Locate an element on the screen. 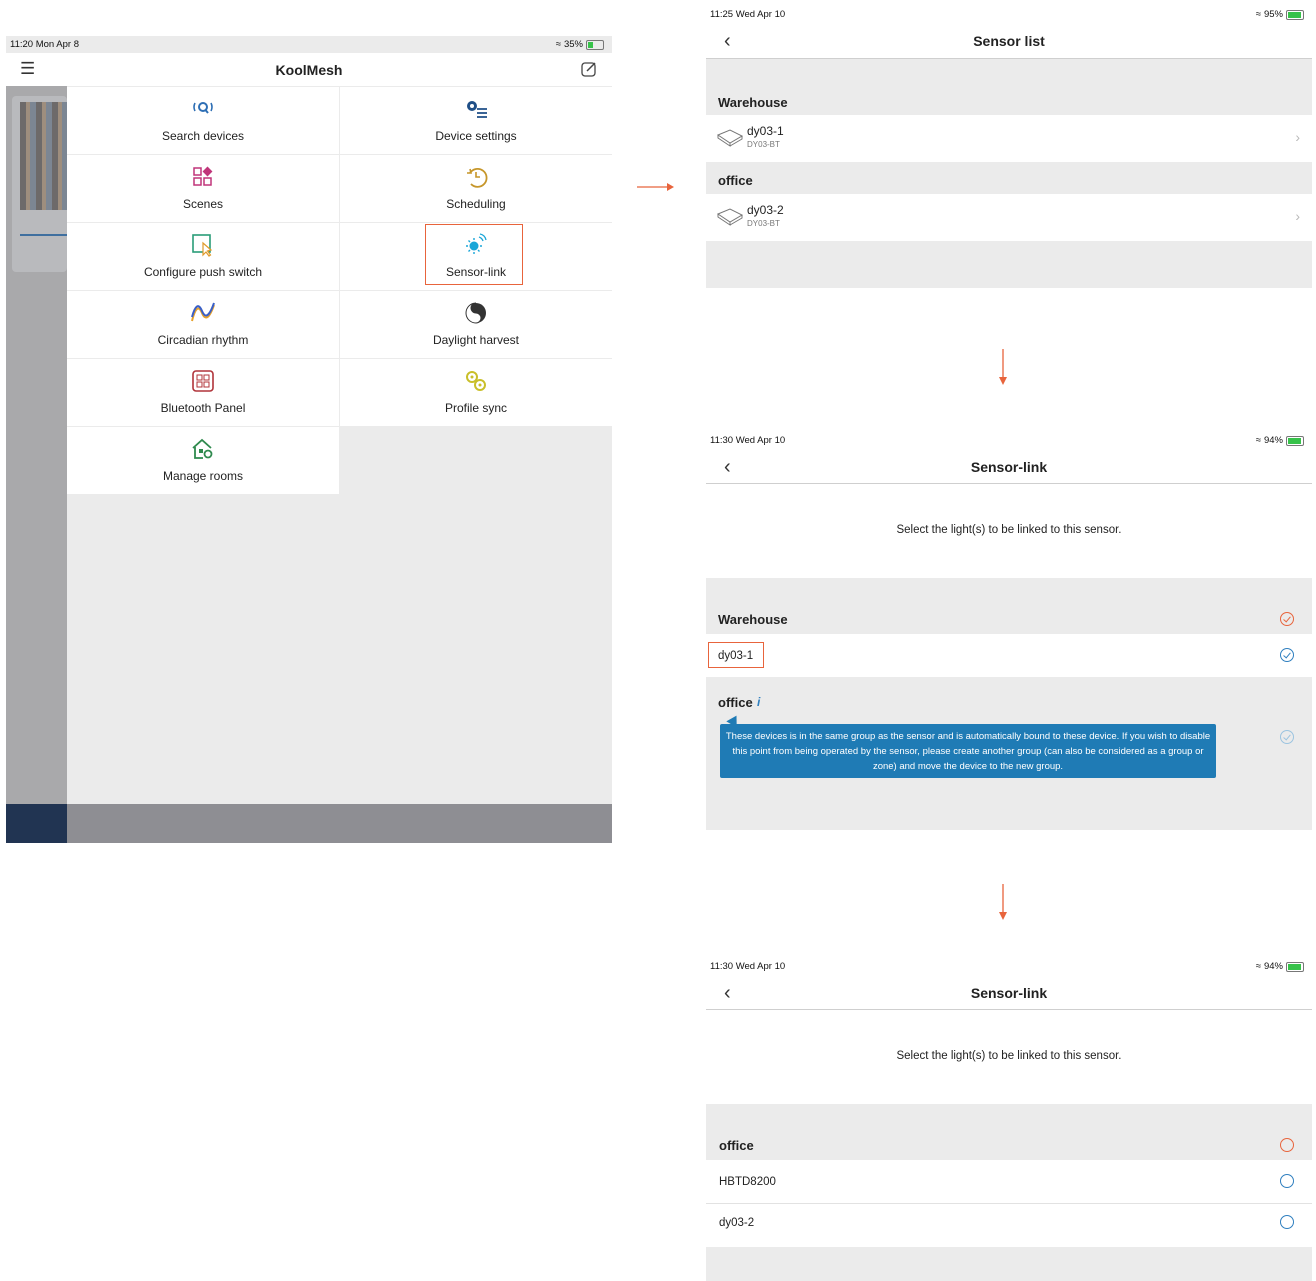 The image size is (1316, 1281). gear-list-icon is located at coordinates (476, 109).